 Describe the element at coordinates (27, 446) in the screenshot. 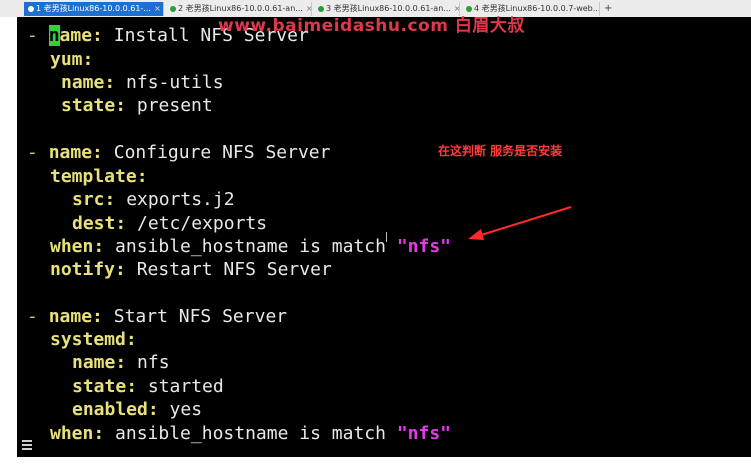

I see `menu-lines-icon` at that location.